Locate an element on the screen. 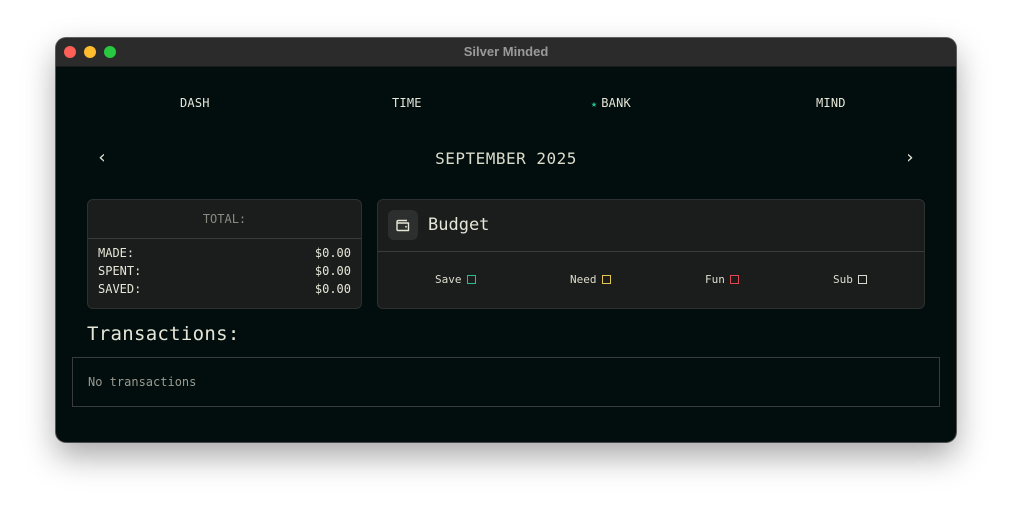 The image size is (1012, 516). totals-header: TOTAL: is located at coordinates (224, 219).